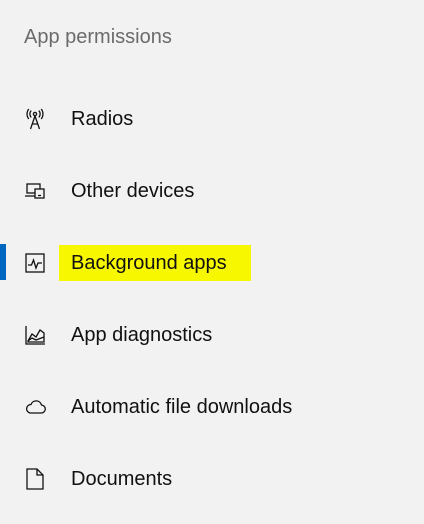 This screenshot has height=524, width=424. What do you see at coordinates (212, 192) in the screenshot?
I see `nav-item-other-devices: Other devices` at bounding box center [212, 192].